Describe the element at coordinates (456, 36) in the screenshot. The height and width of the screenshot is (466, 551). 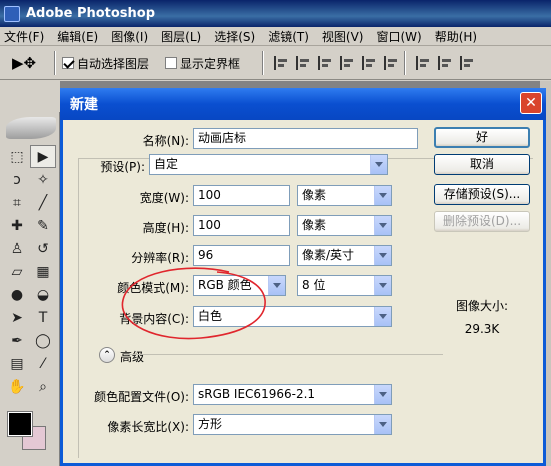
I see `menu-help: 帮助(H)` at that location.